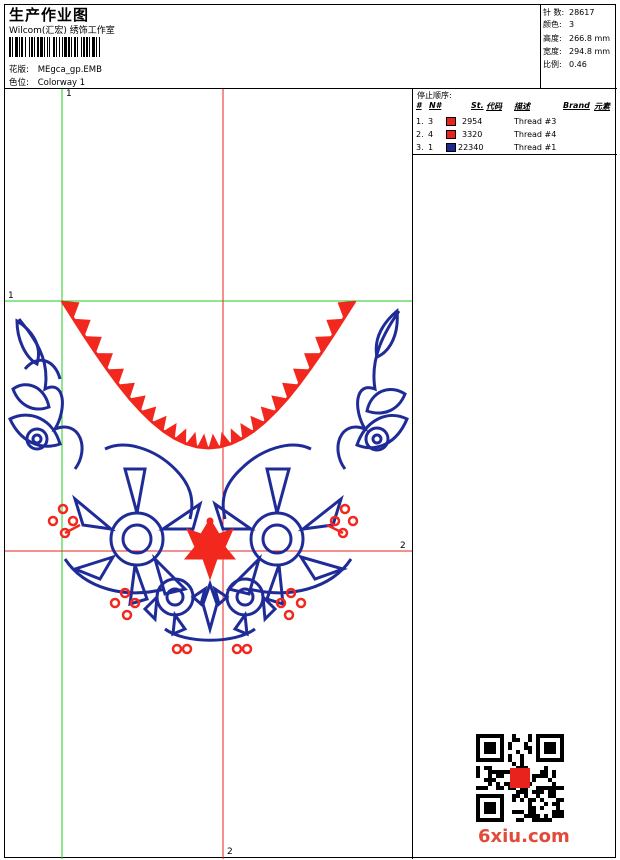 Image resolution: width=620 pixels, height=860 pixels. What do you see at coordinates (182, 649) in the screenshot?
I see `berries-bottom-left` at bounding box center [182, 649].